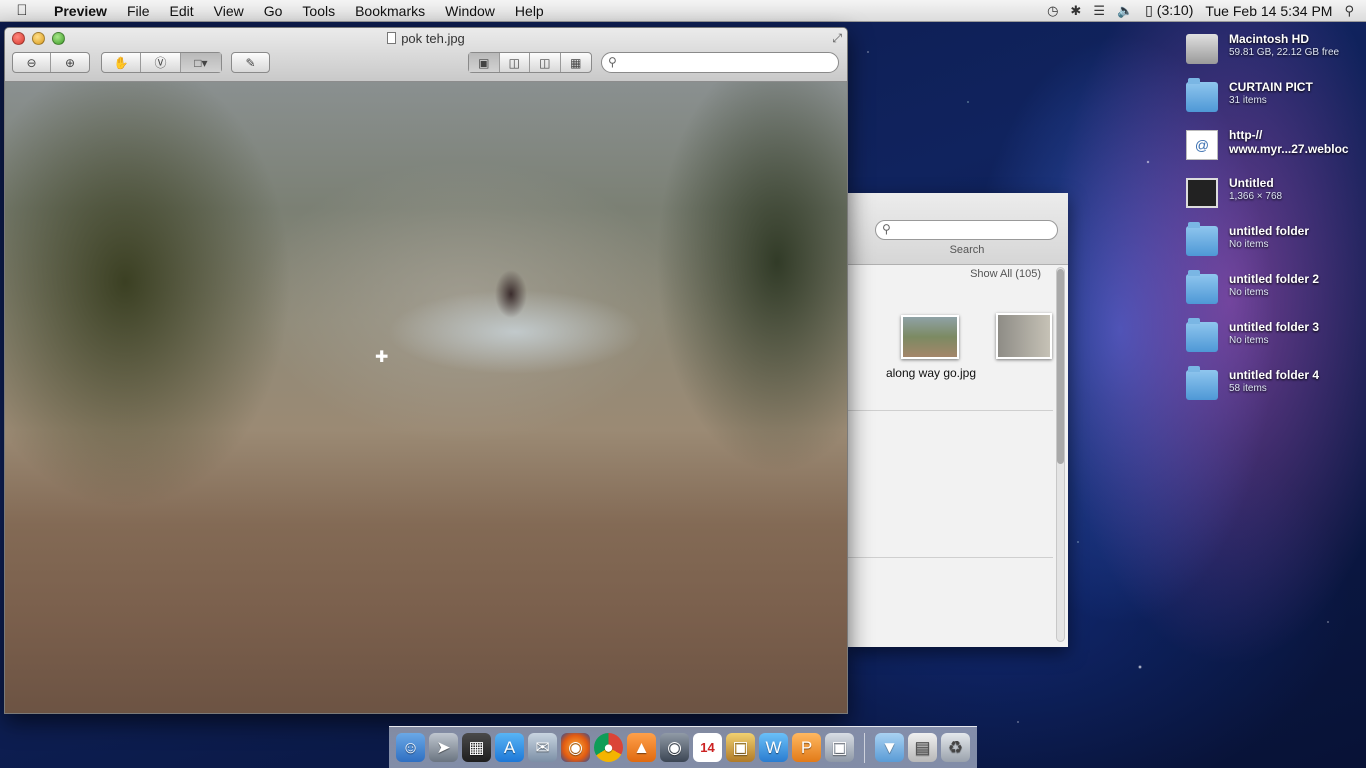 This screenshot has width=1366, height=768. I want to click on spotlight-search-icon: ⚲, so click(1349, 11).